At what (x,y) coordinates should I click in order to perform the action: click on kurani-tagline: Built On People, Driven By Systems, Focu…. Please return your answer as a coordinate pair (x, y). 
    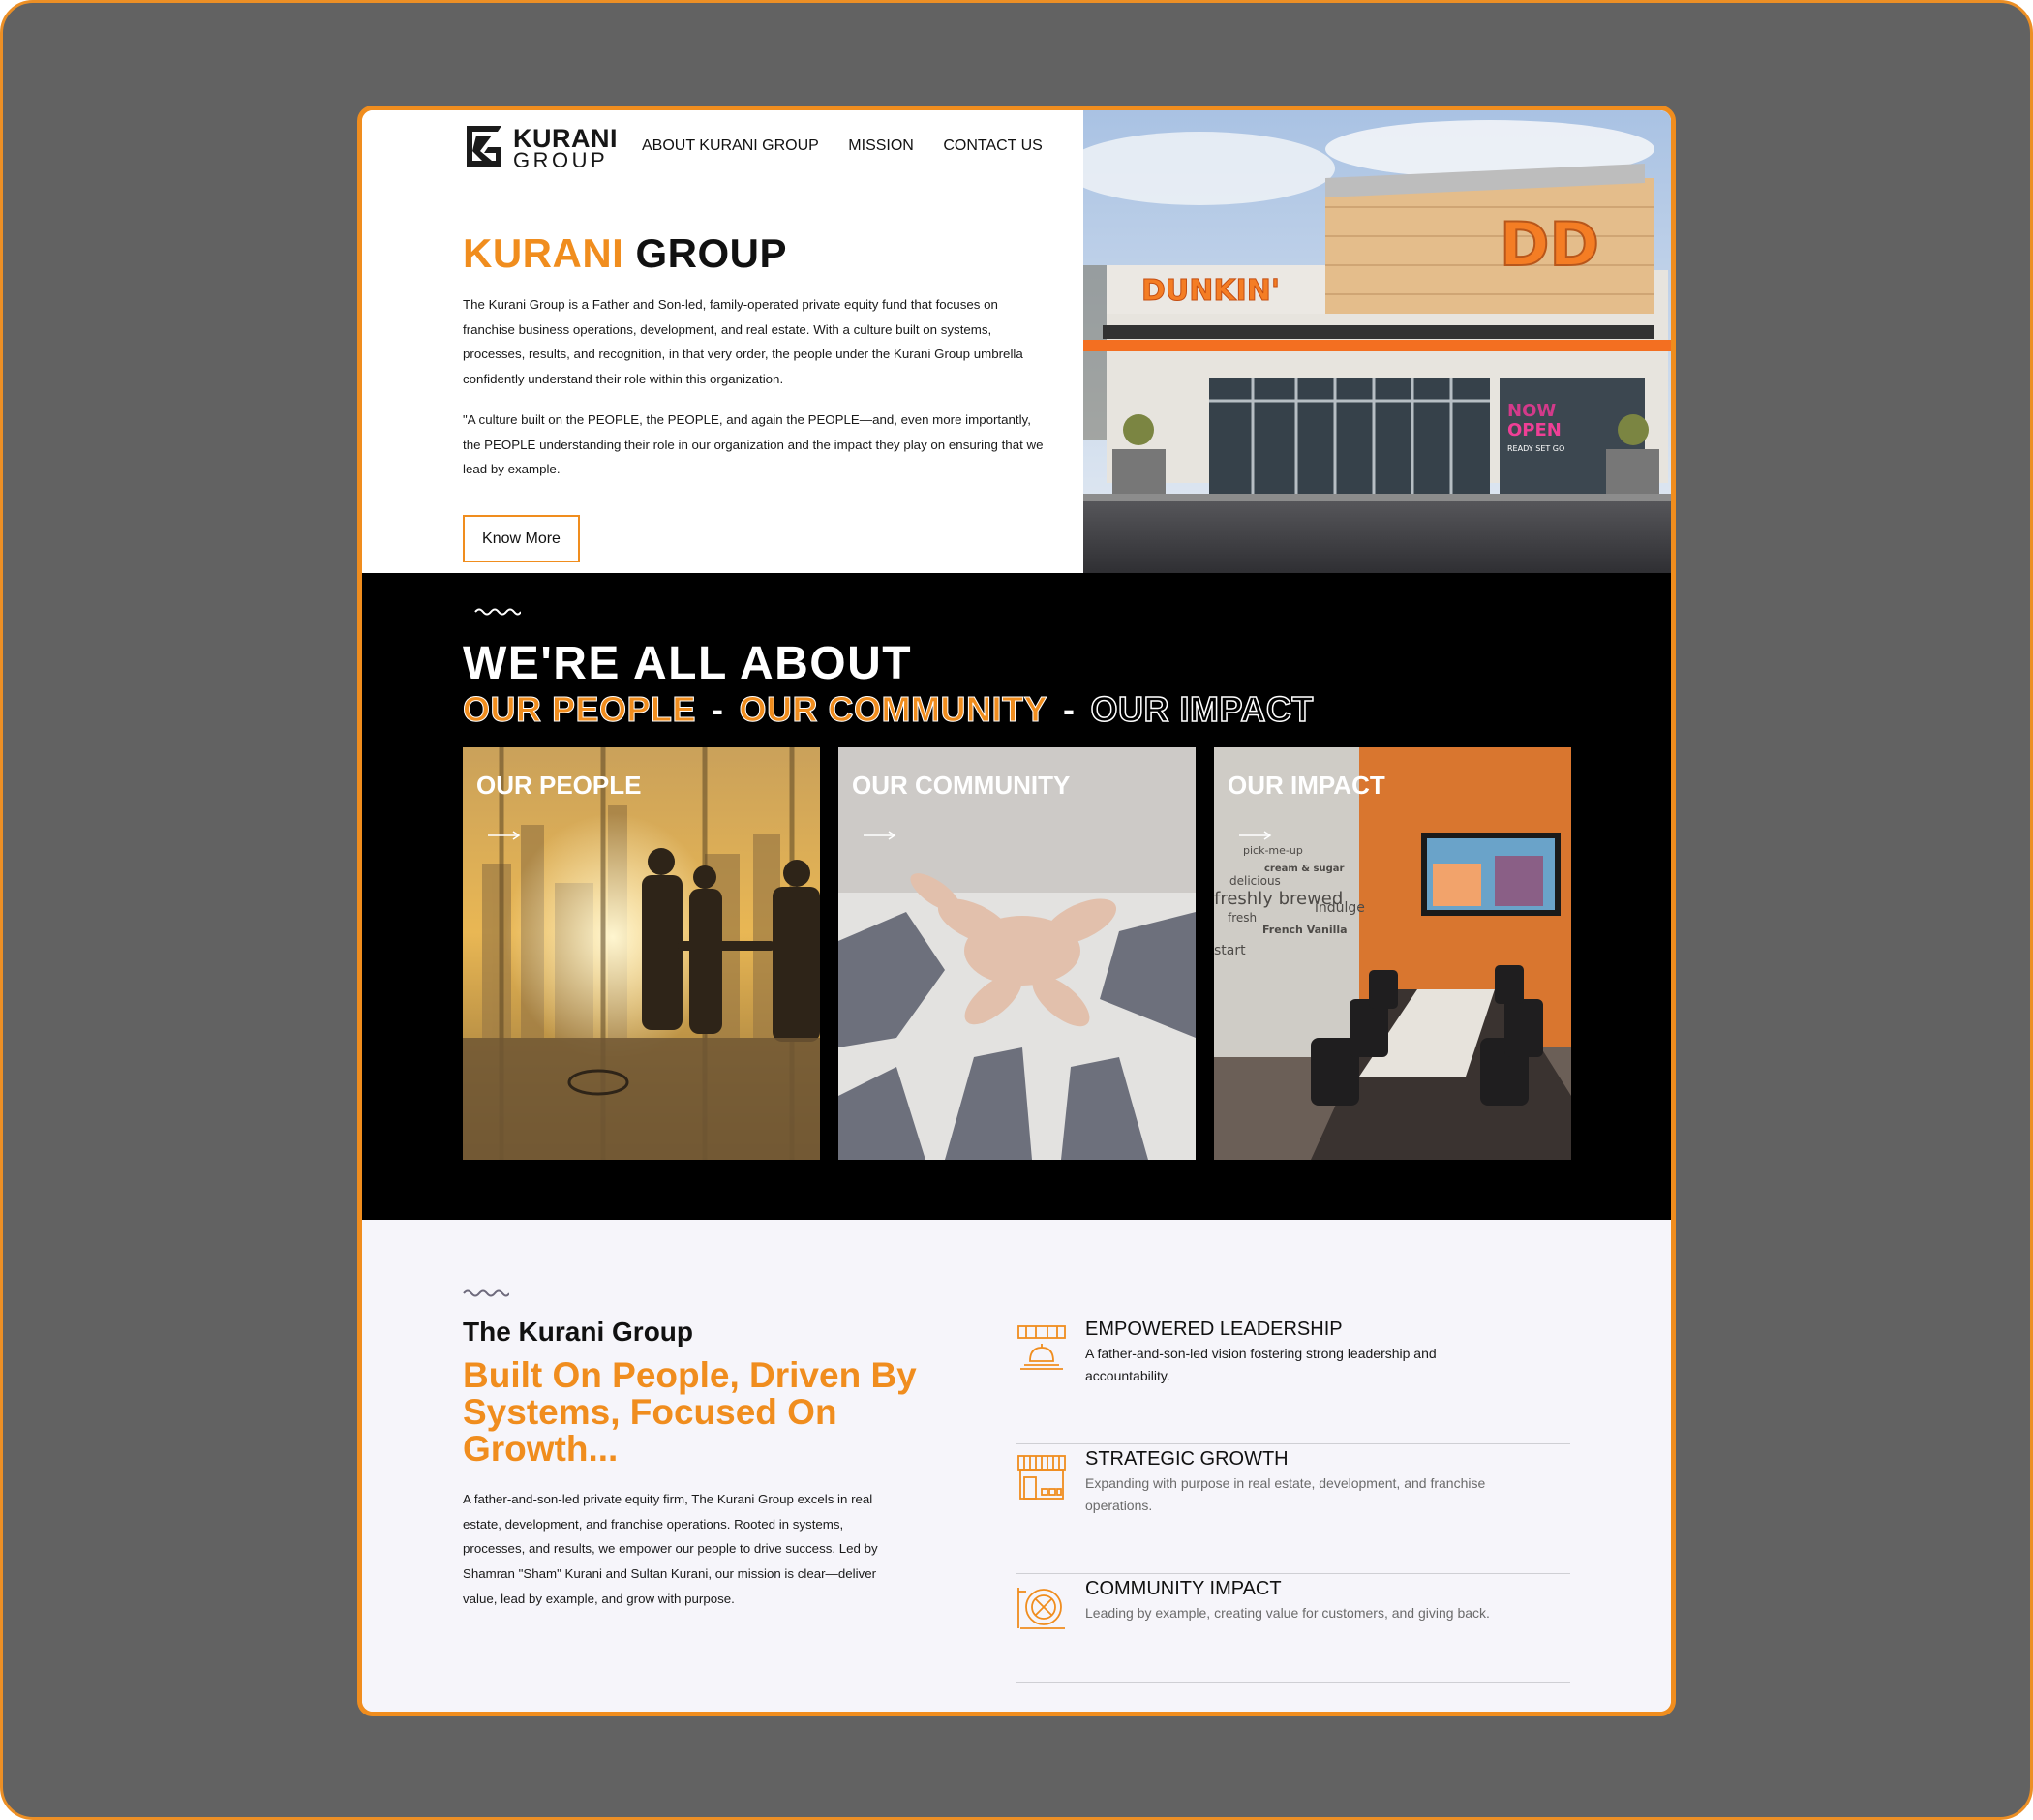
    Looking at the image, I should click on (690, 1412).